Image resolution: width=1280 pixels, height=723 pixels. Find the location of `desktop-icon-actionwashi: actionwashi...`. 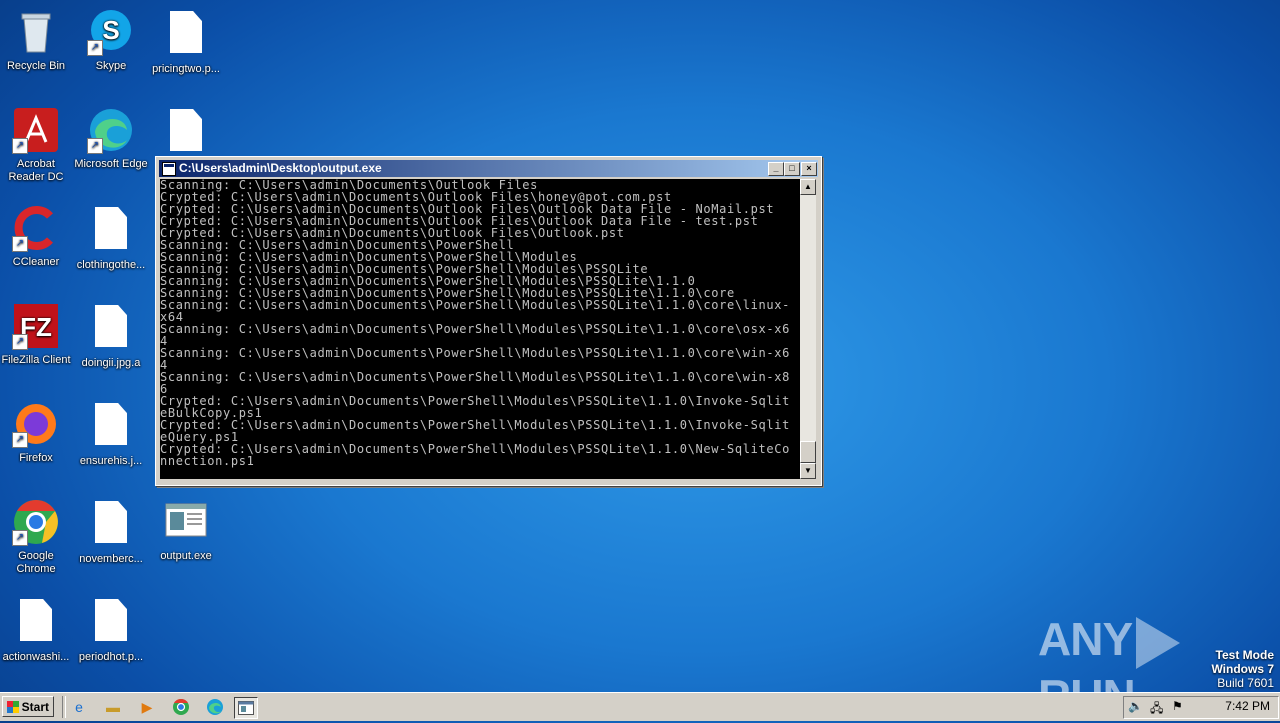

desktop-icon-actionwashi: actionwashi... is located at coordinates (37, 630).